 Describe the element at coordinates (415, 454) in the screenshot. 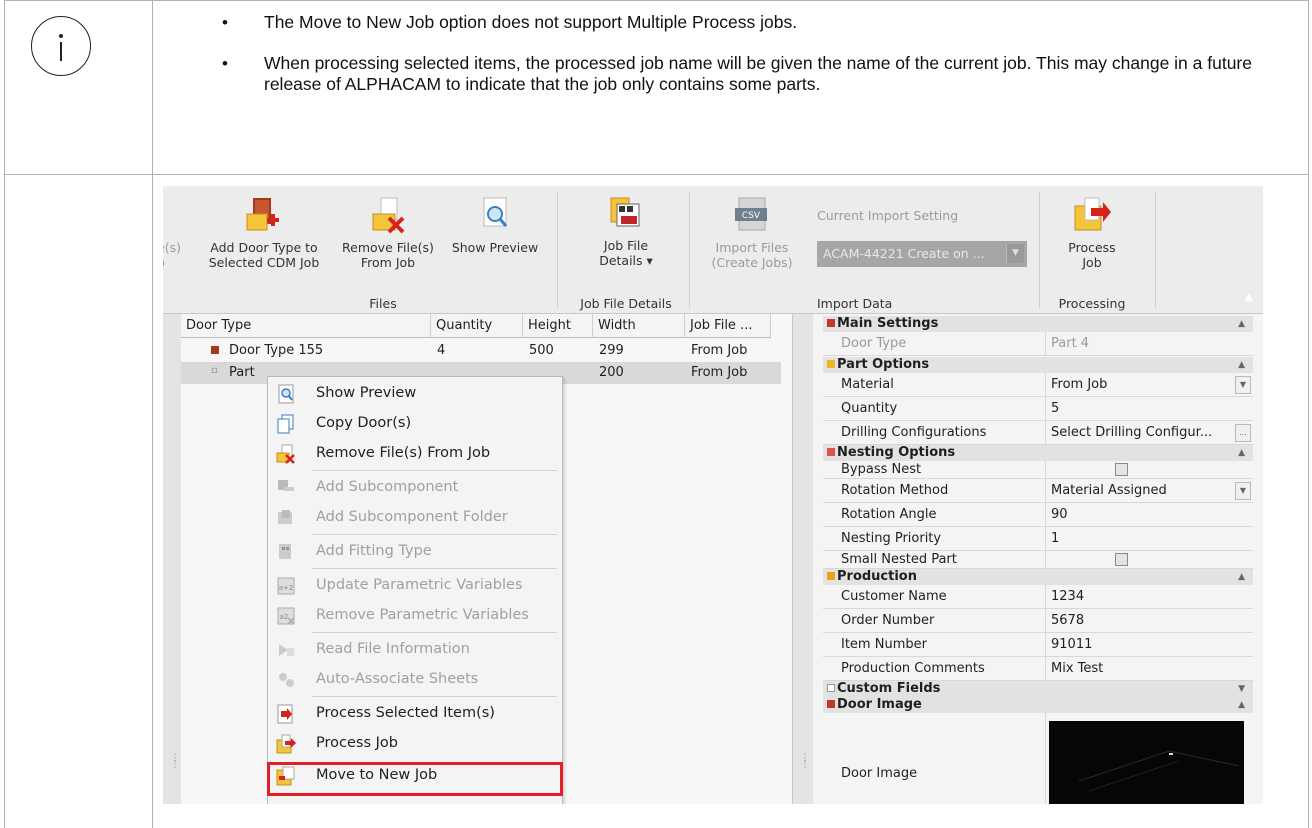

I see `menu-item-remove-files: Remove File(s) From Job` at that location.